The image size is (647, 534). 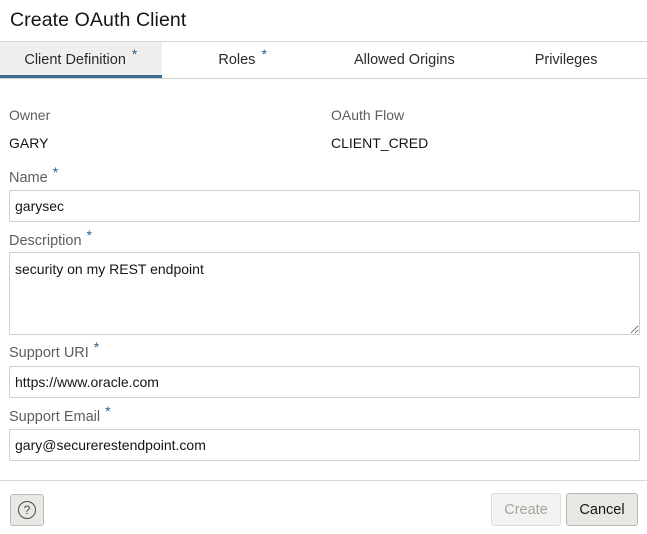 I want to click on support-email-label-text: Support Email, so click(x=55, y=417).